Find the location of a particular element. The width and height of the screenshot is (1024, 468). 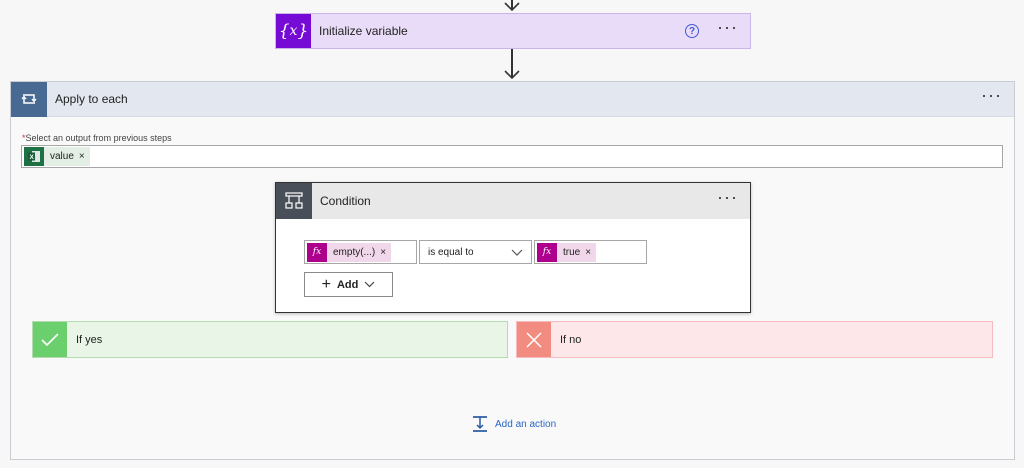

operator-dropdown: is equal to is located at coordinates (475, 252).